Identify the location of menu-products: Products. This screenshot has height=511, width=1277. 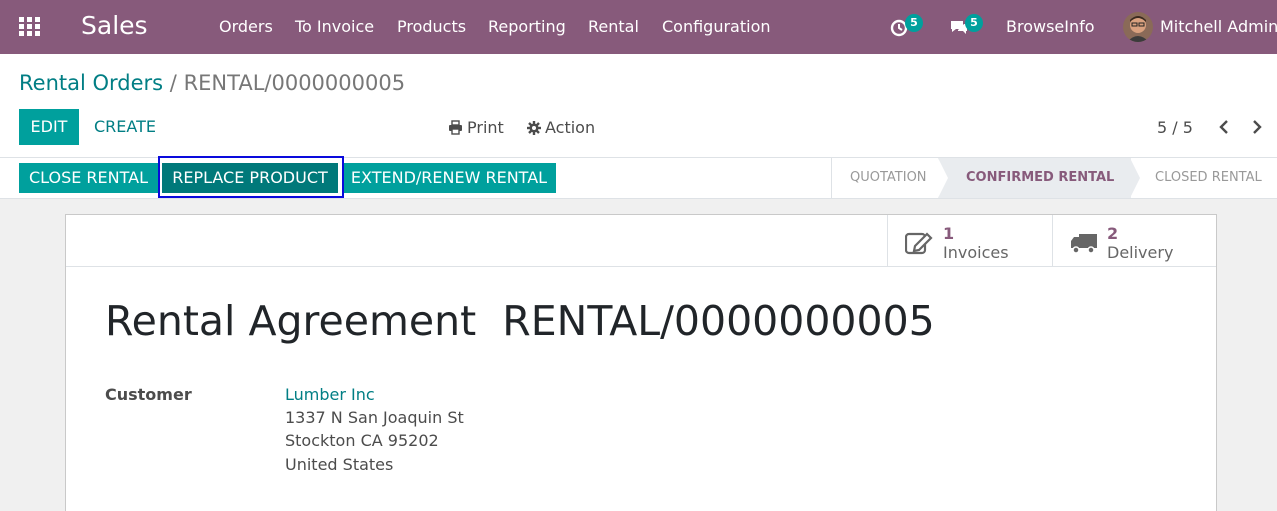
(431, 26).